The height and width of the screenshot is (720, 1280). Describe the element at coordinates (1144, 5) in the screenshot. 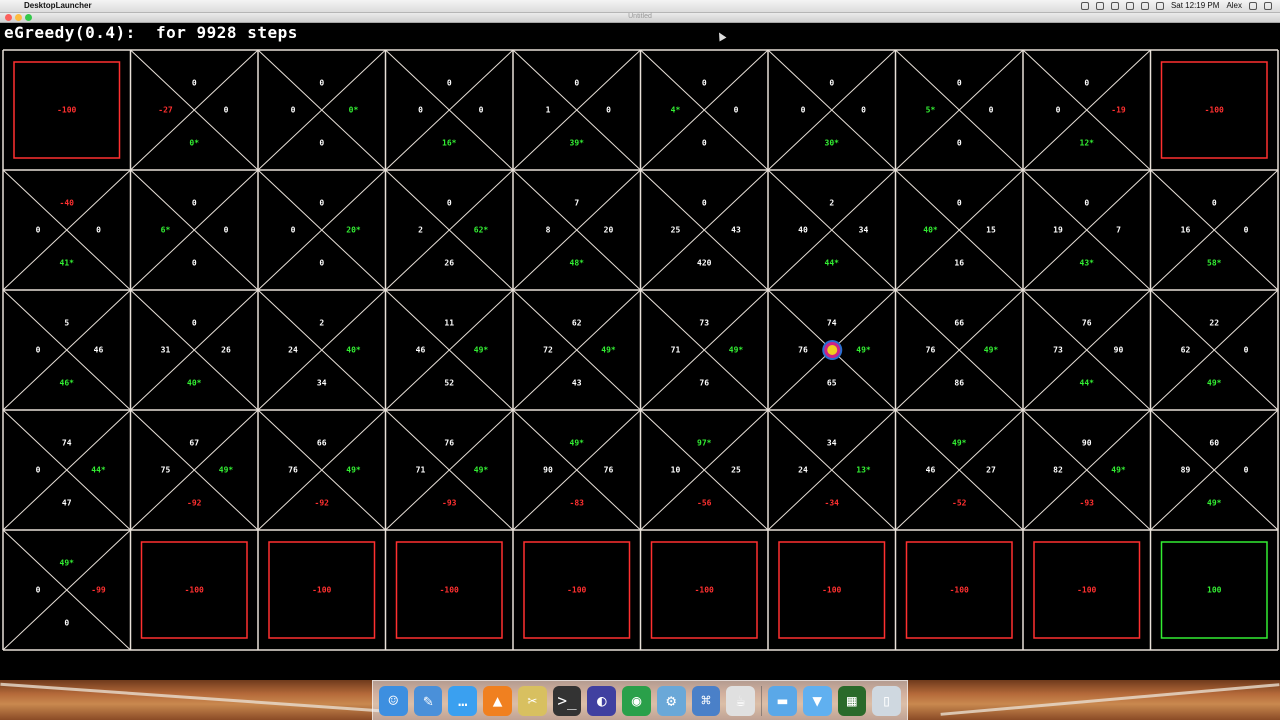

I see `volume-icon` at that location.